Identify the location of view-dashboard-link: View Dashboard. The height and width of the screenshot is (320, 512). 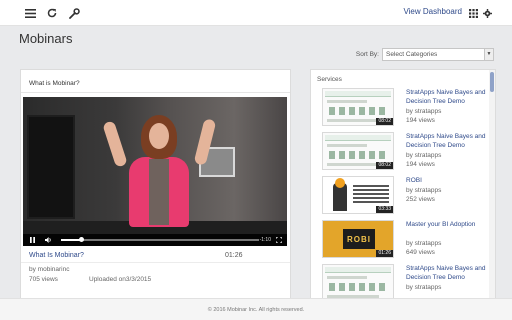
(432, 11).